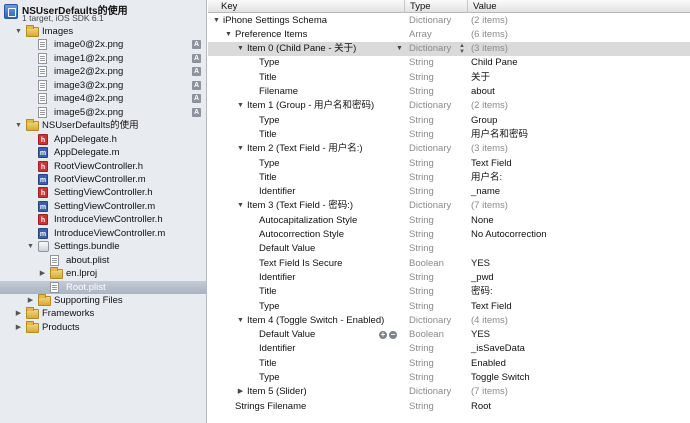  What do you see at coordinates (489, 49) in the screenshot?
I see `plist-value: (3 items)` at bounding box center [489, 49].